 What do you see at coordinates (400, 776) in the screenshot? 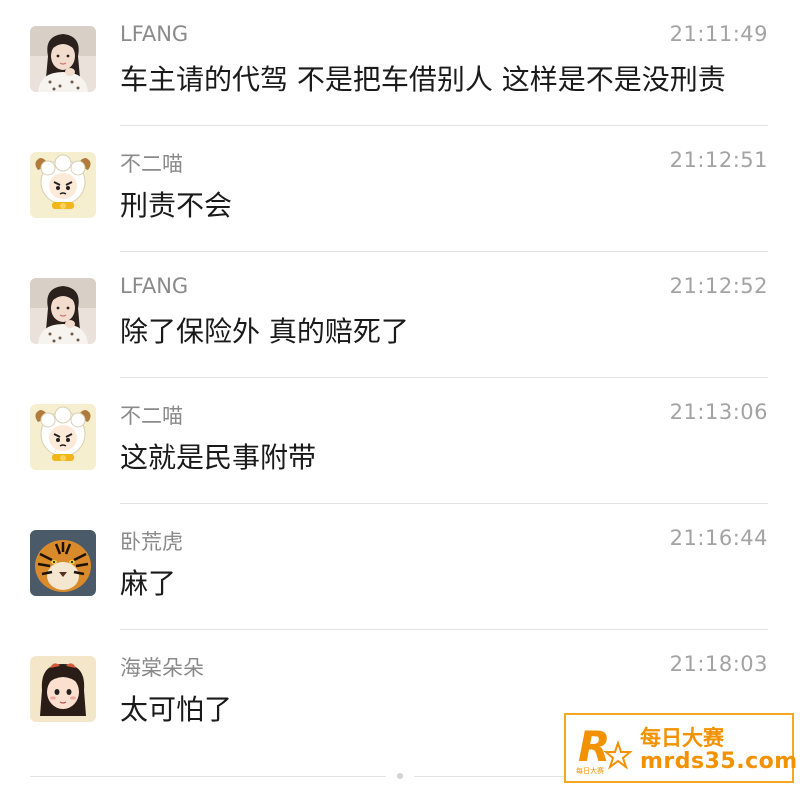
I see `scroll-indicator-dot` at bounding box center [400, 776].